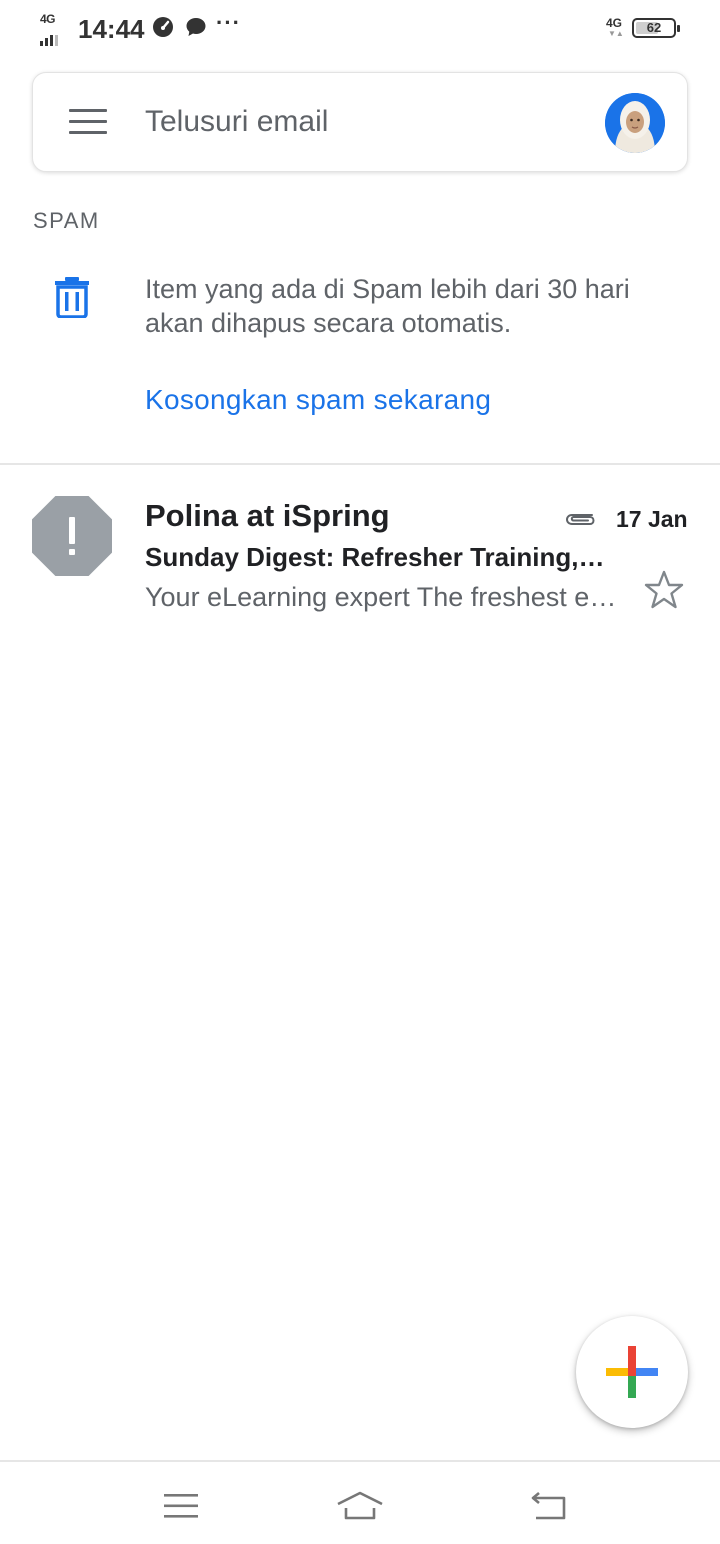 Image resolution: width=720 pixels, height=1544 pixels. I want to click on speed-icon, so click(163, 27).